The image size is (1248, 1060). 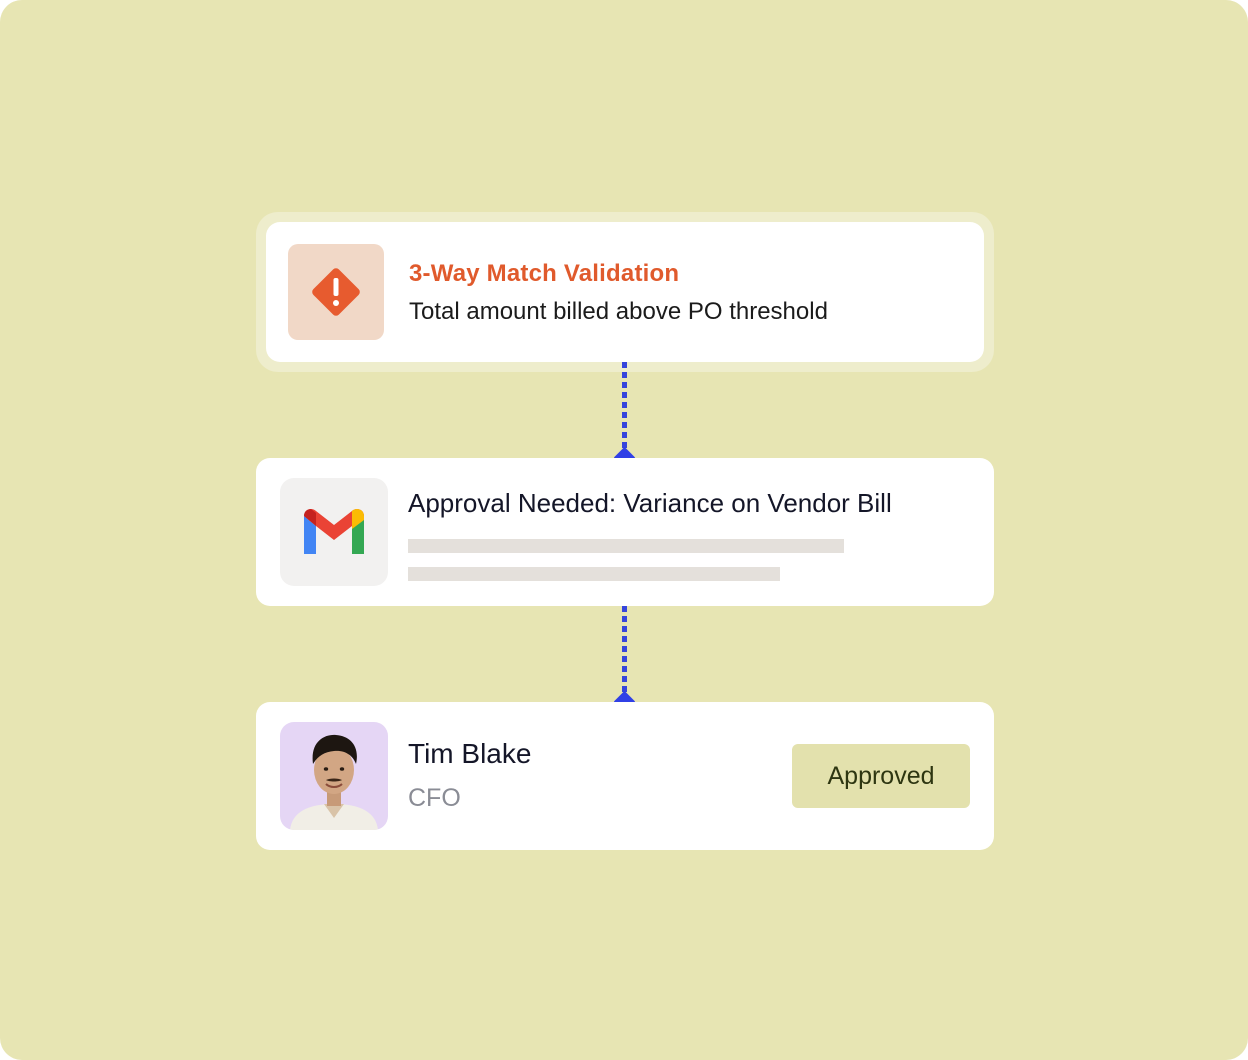 What do you see at coordinates (650, 503) in the screenshot?
I see `email-subject: Approval Needed: Variance on Vendor Bill` at bounding box center [650, 503].